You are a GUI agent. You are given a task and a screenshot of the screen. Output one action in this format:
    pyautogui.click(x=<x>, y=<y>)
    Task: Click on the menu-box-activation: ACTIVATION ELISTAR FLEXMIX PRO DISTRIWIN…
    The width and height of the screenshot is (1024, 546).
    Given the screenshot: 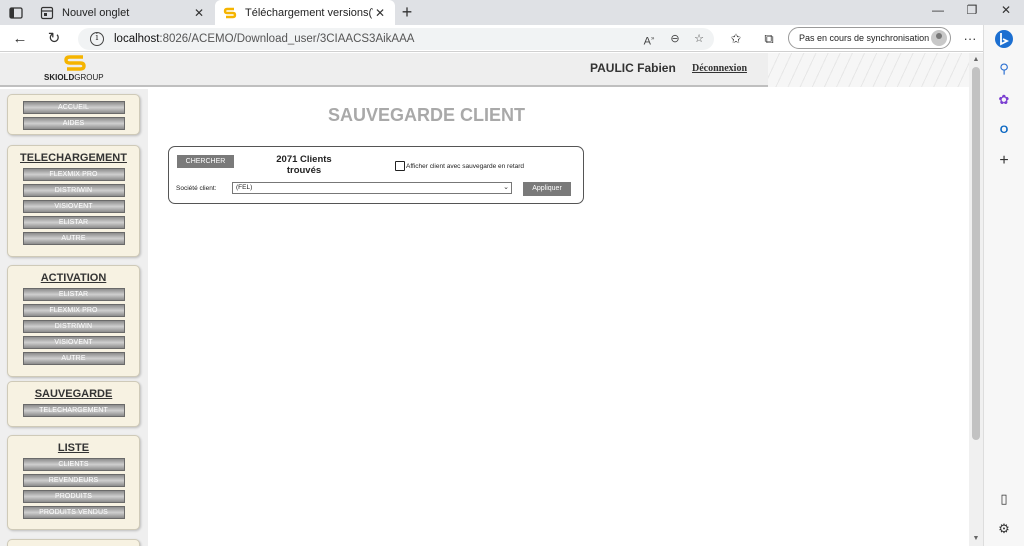 What is the action you would take?
    pyautogui.click(x=73, y=321)
    